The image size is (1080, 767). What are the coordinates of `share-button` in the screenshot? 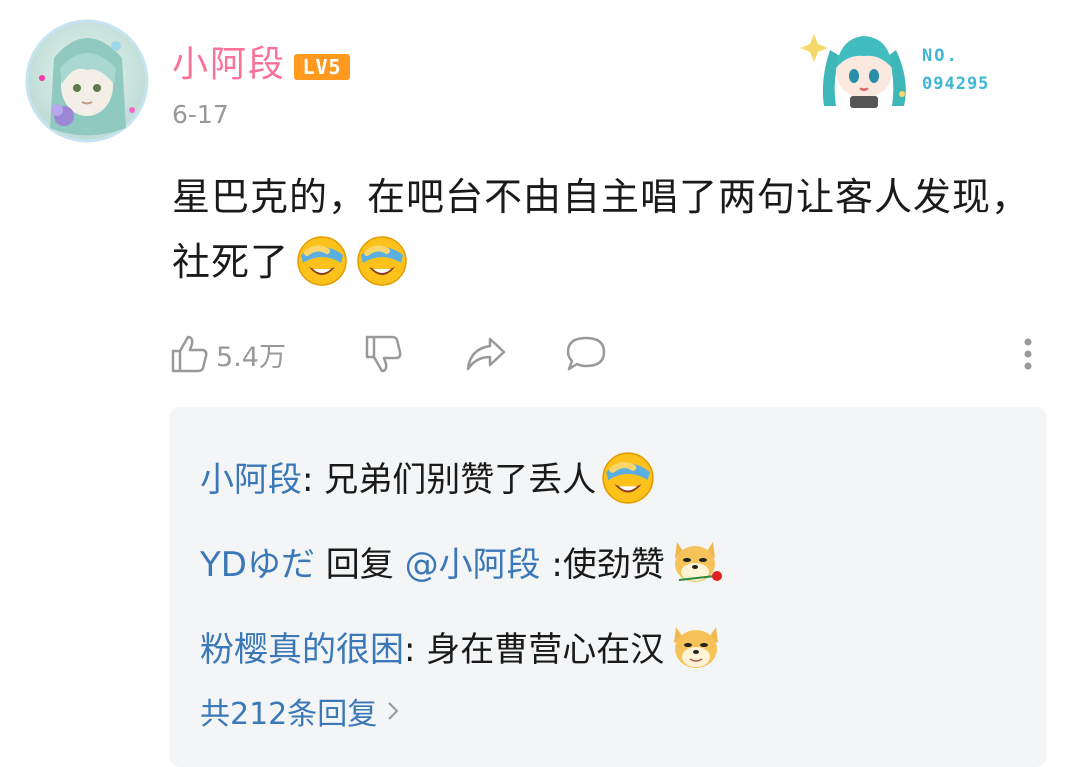 It's located at (486, 354).